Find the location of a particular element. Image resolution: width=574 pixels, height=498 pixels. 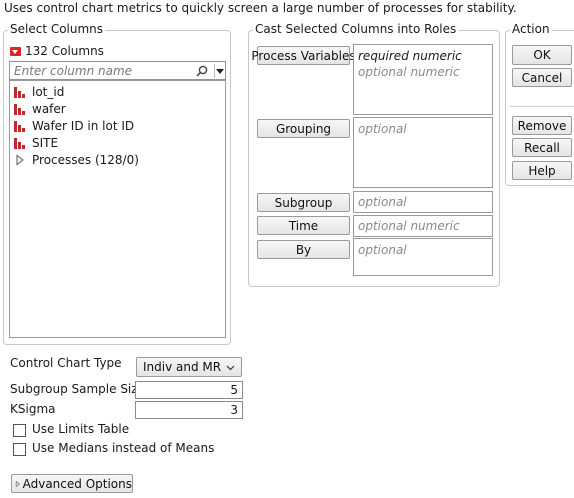

ok-button: OK is located at coordinates (542, 55).